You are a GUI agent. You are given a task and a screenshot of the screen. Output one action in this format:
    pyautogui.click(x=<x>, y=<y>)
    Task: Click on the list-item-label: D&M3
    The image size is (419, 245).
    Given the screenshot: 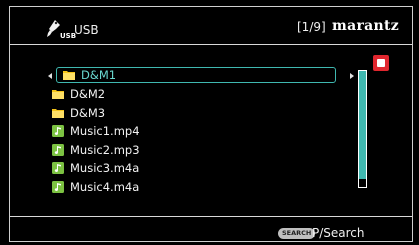 What is the action you would take?
    pyautogui.click(x=88, y=112)
    